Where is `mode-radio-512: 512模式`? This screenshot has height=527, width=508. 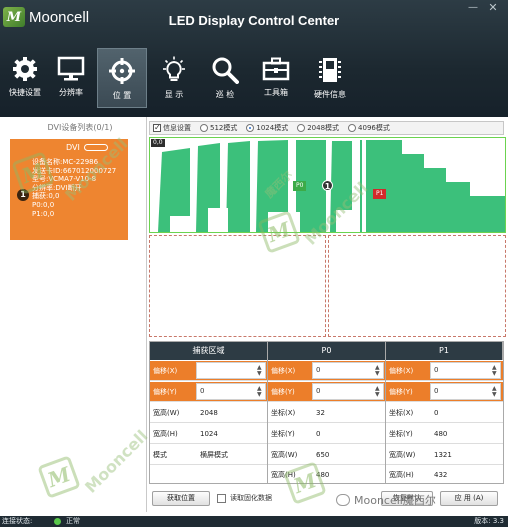
mode-radio-512: 512模式 is located at coordinates (218, 128).